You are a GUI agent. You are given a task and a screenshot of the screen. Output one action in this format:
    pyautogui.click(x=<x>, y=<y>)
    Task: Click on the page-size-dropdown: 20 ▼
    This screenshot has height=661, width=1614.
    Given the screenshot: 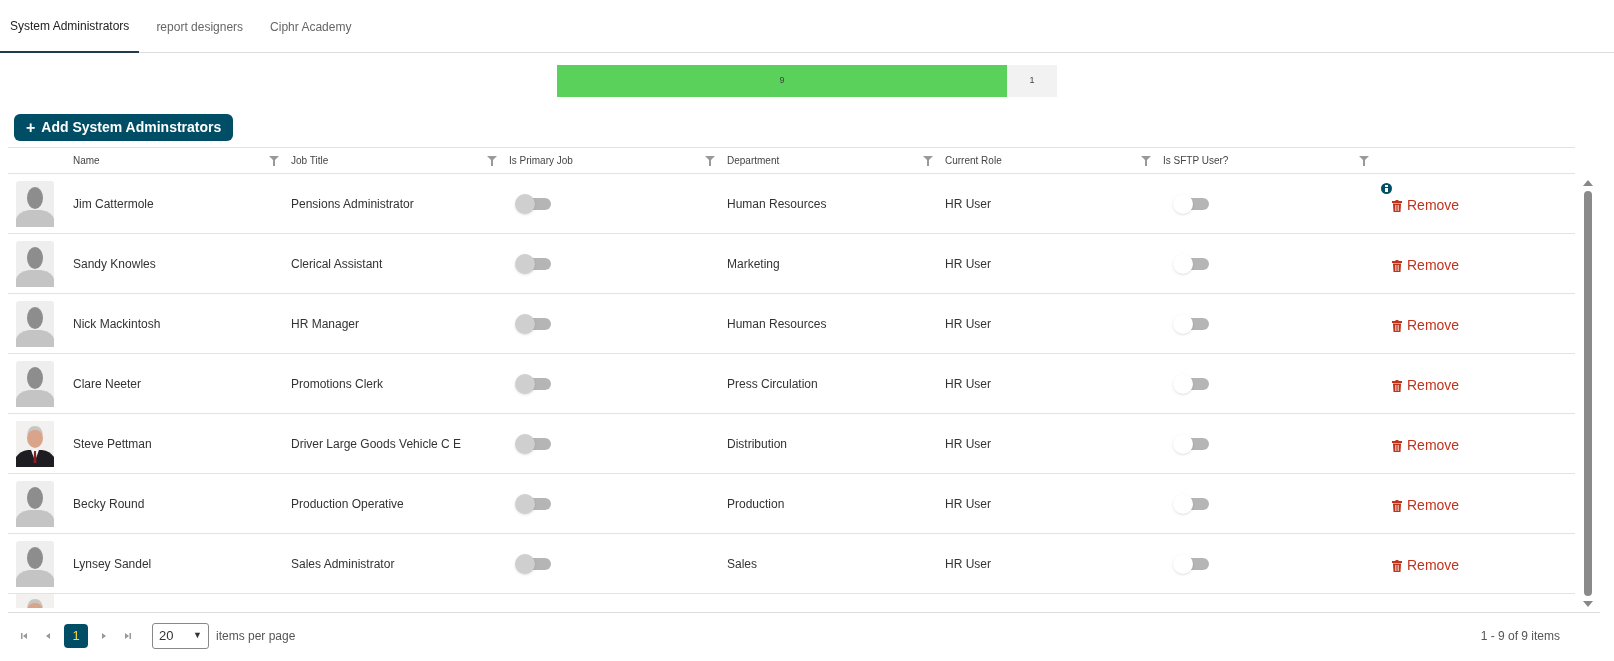 What is the action you would take?
    pyautogui.click(x=180, y=635)
    